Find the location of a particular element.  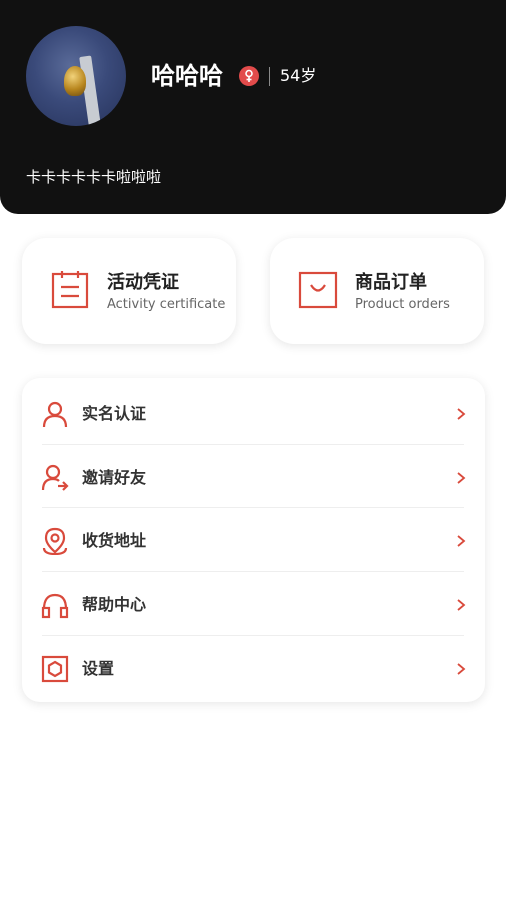

menu-item-real-name-verification: 实名认证 is located at coordinates (253, 411).